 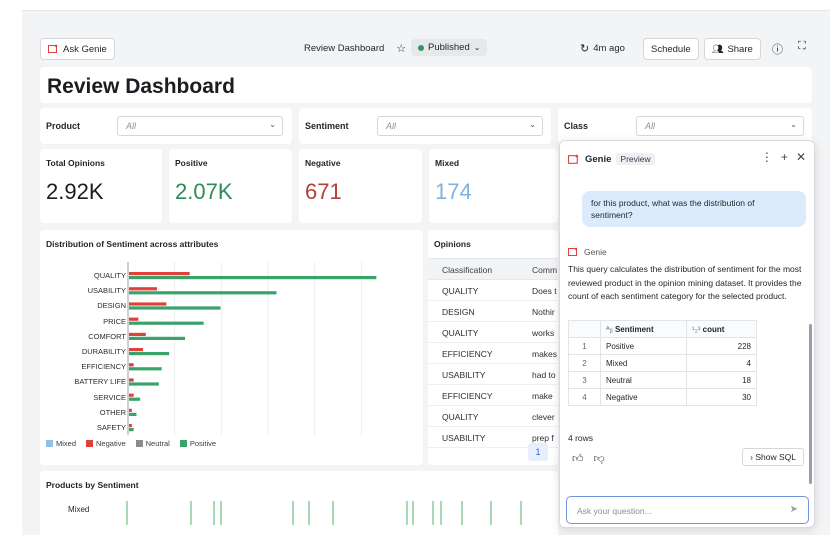 I want to click on table-row: EFFICIENCY makes, so click(x=493, y=353).